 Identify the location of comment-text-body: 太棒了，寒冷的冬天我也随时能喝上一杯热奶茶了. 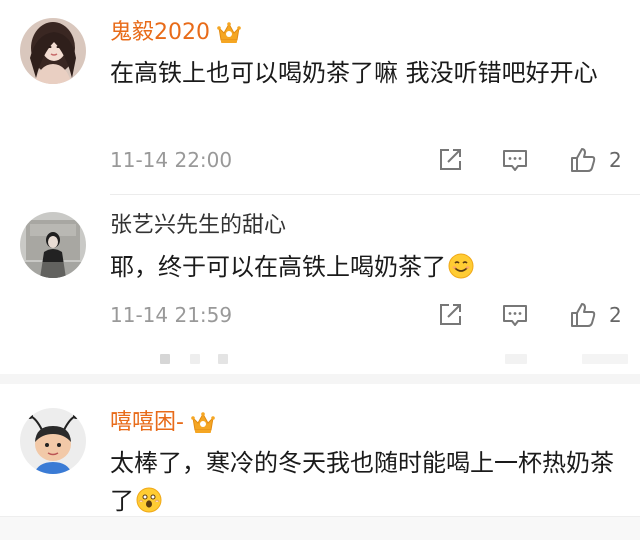
(362, 482).